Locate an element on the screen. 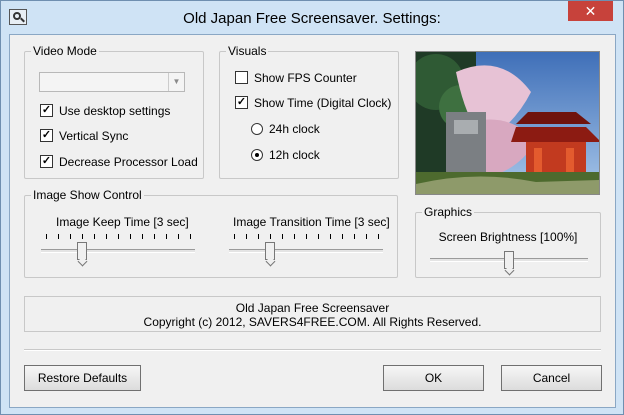 This screenshot has height=415, width=624. resolution-dropdown: ▼ is located at coordinates (112, 82).